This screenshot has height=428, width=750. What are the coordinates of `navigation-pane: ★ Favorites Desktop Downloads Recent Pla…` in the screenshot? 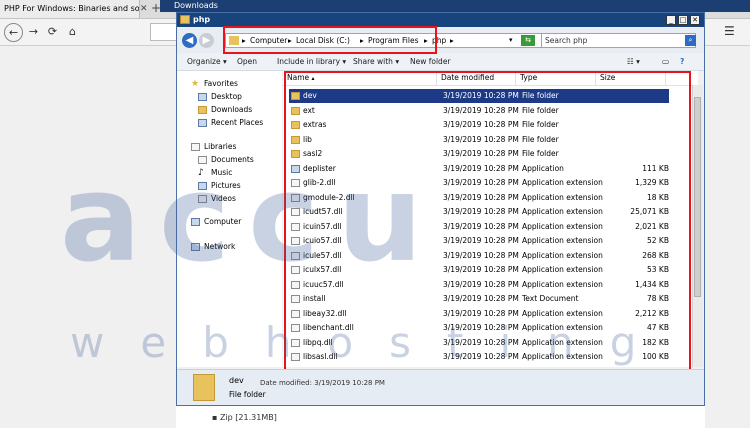 It's located at (229, 219).